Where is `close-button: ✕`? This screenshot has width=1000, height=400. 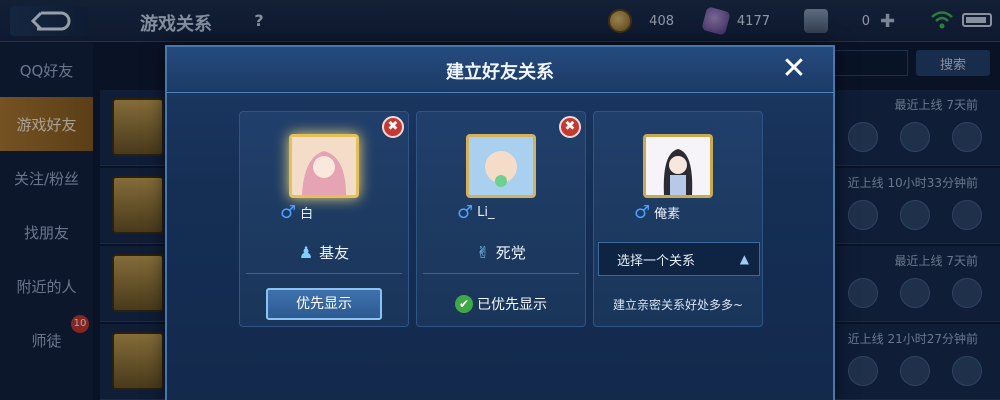
close-button: ✕ is located at coordinates (794, 69).